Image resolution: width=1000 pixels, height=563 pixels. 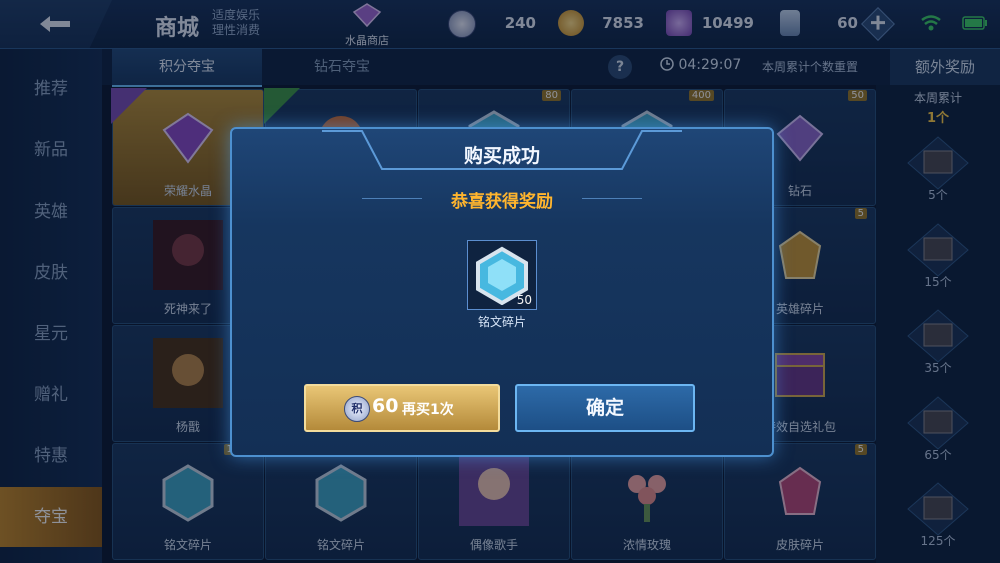 What do you see at coordinates (501, 156) in the screenshot?
I see `dialog-title: 购买成功` at bounding box center [501, 156].